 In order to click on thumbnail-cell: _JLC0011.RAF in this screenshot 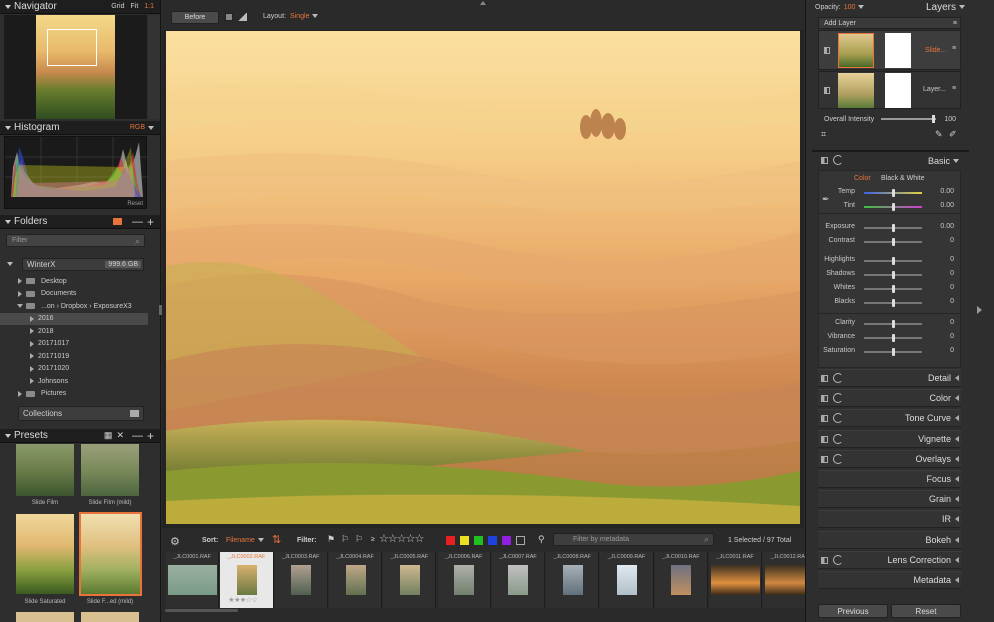, I will do `click(736, 580)`.